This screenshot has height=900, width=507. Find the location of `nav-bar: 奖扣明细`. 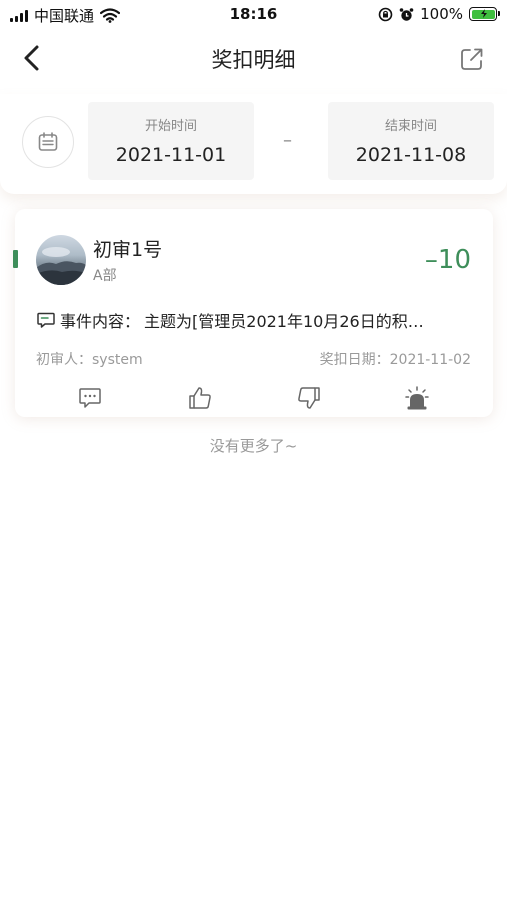

nav-bar: 奖扣明细 is located at coordinates (253, 58).